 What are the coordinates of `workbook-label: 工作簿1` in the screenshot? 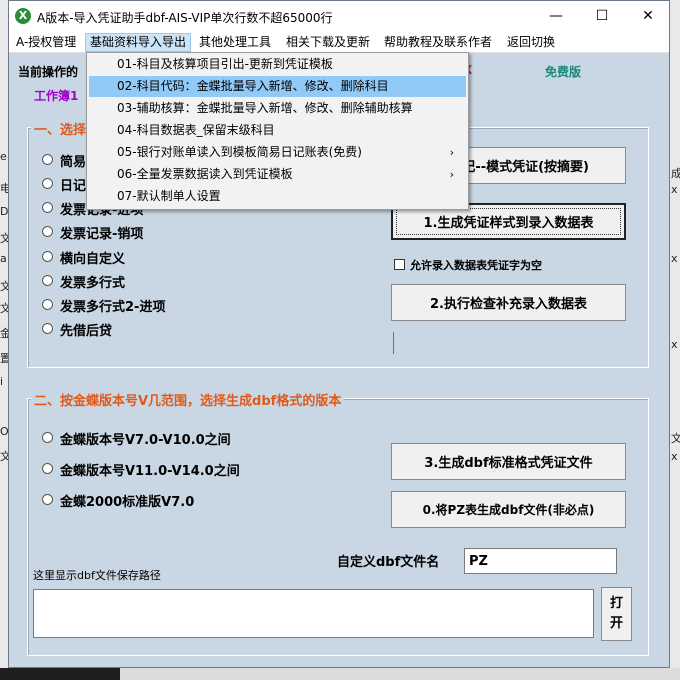 It's located at (56, 96).